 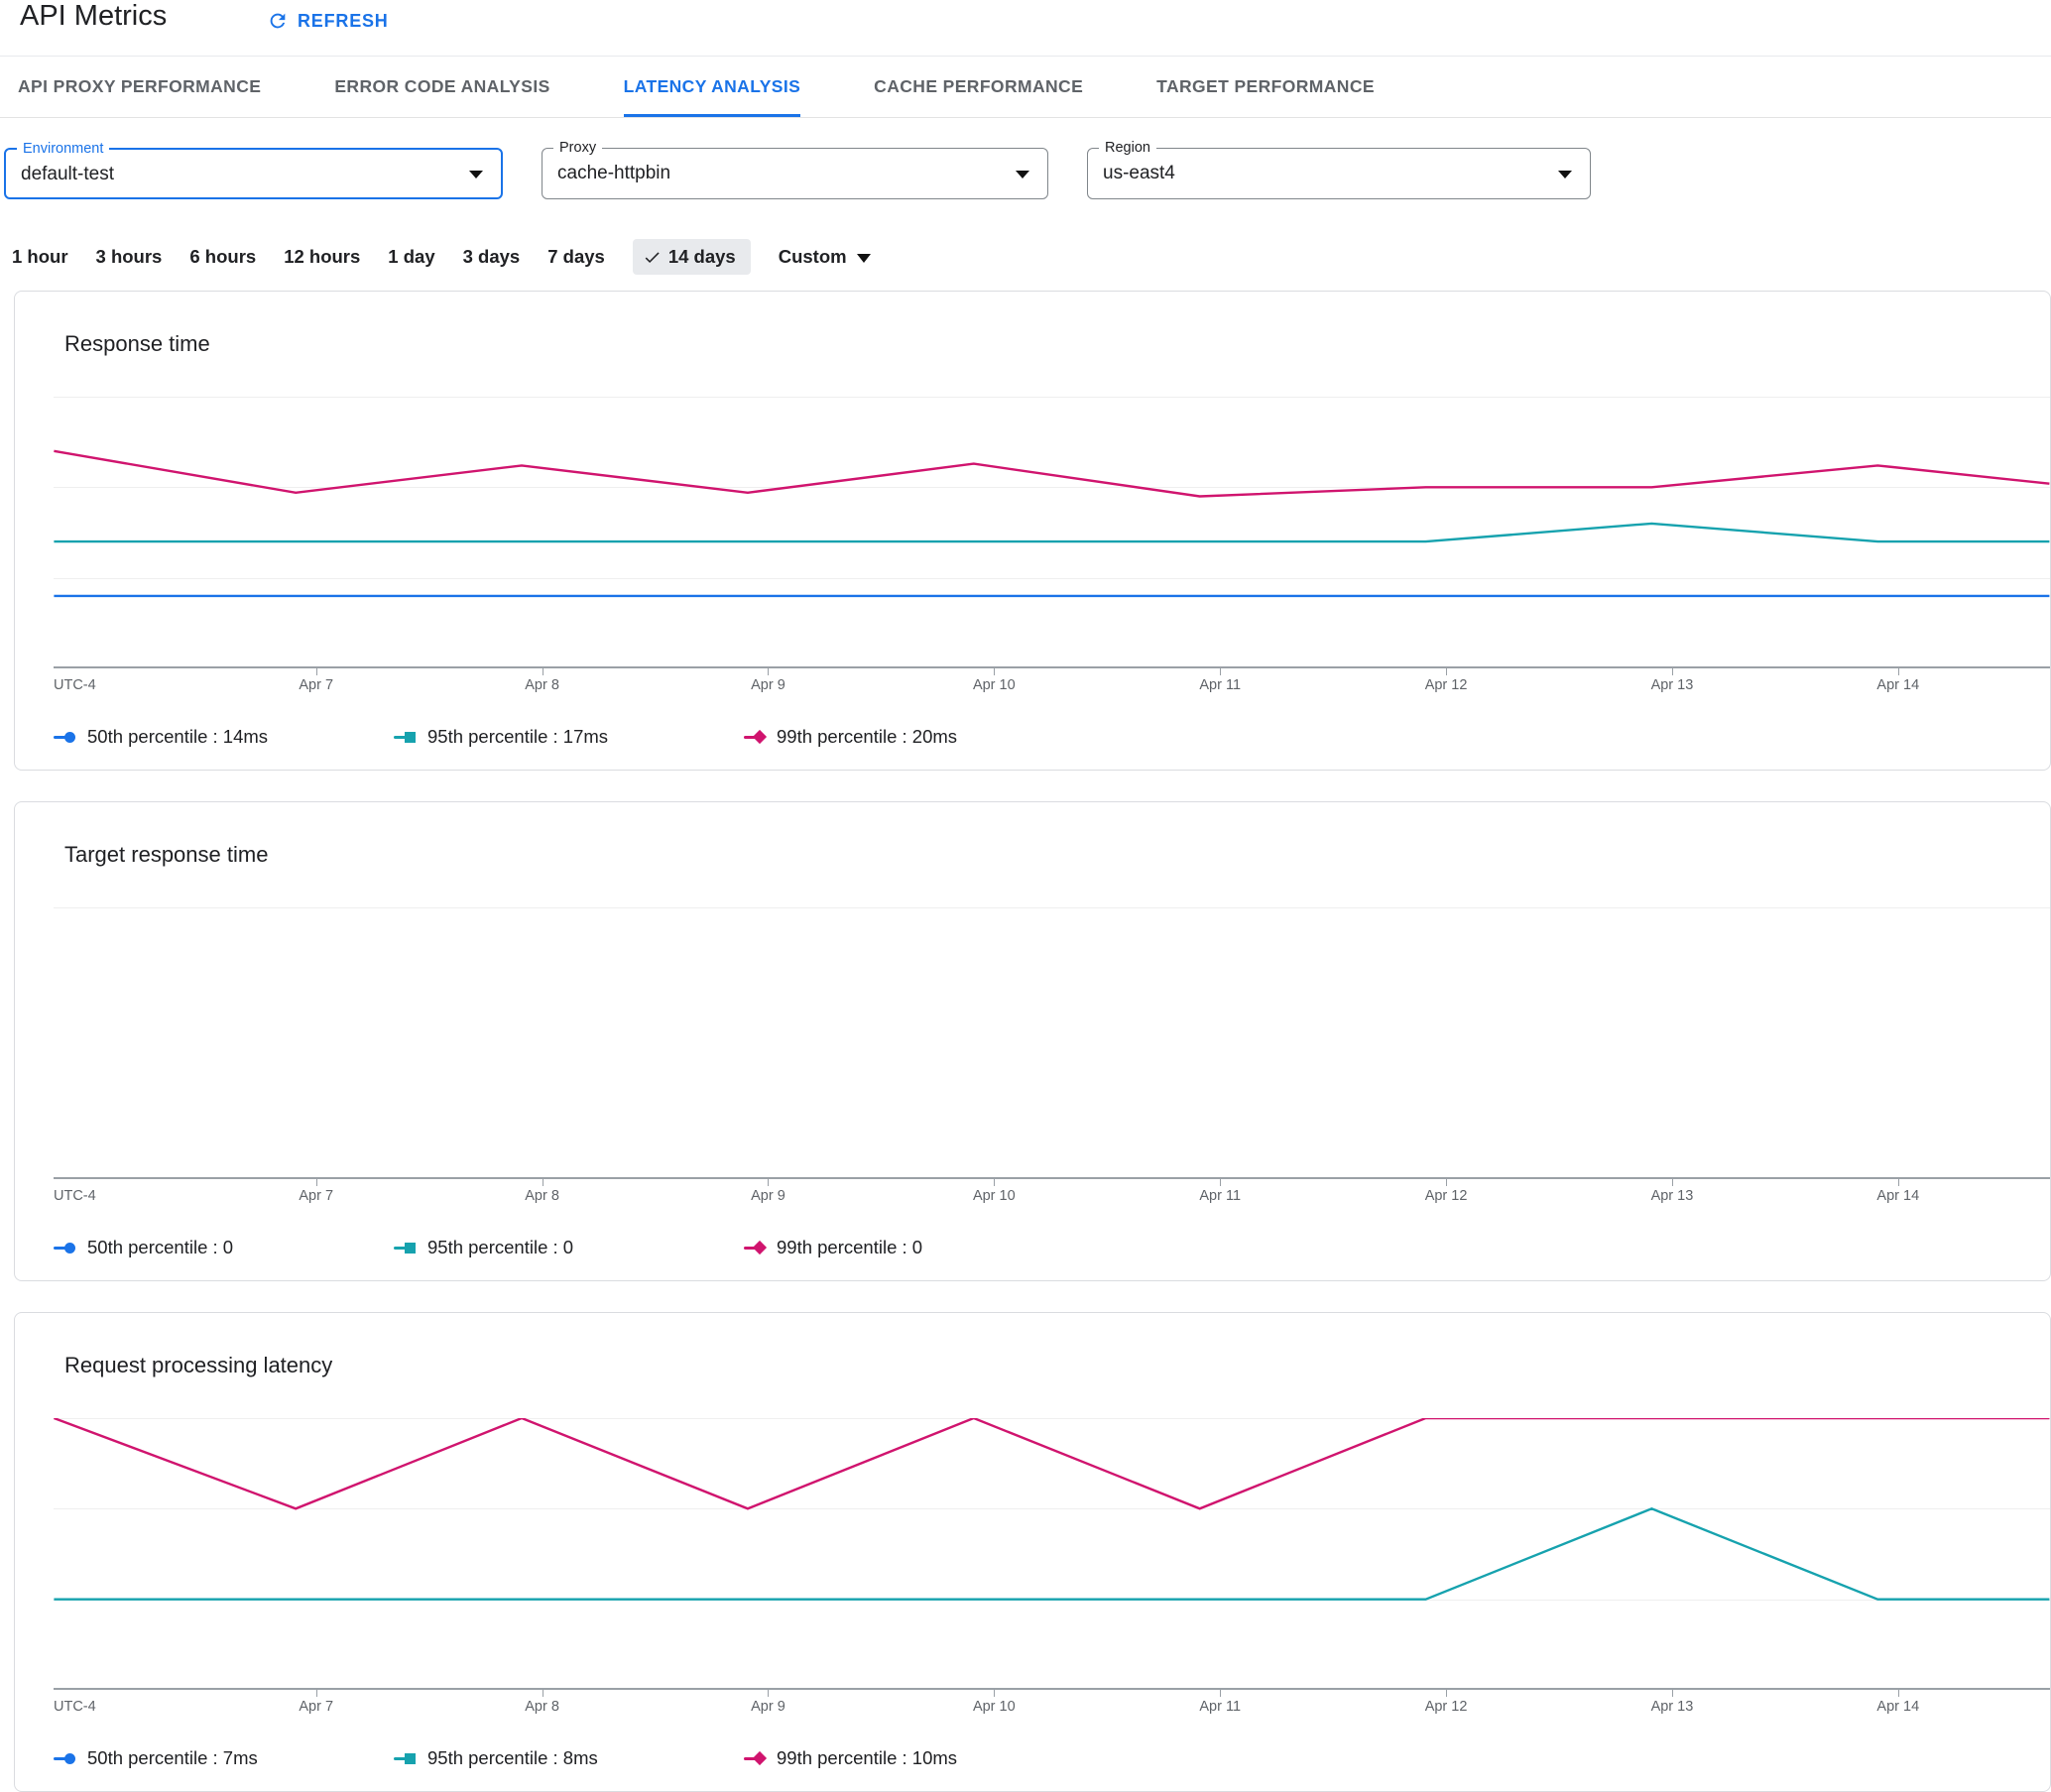 I want to click on filter-value: default-test, so click(x=67, y=174).